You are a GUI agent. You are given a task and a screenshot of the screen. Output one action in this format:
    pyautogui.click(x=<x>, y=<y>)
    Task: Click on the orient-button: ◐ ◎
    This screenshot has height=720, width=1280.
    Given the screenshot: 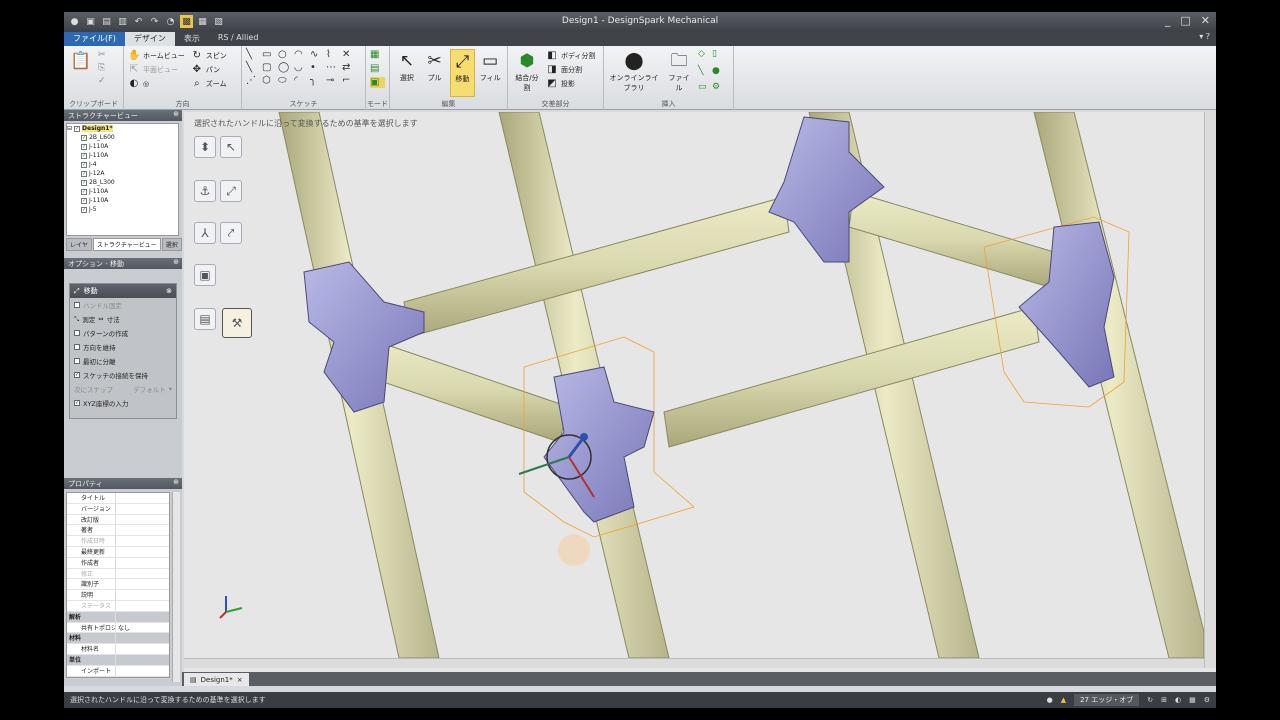 What is the action you would take?
    pyautogui.click(x=156, y=84)
    